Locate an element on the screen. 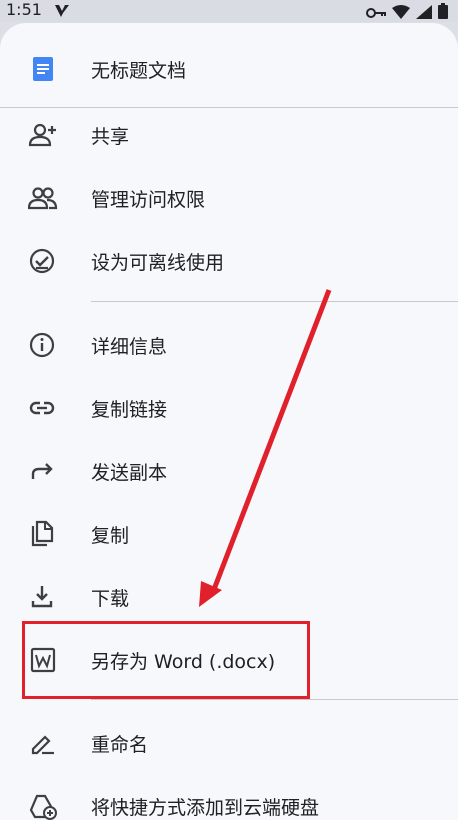 The width and height of the screenshot is (458, 820). battery-icon is located at coordinates (443, 13).